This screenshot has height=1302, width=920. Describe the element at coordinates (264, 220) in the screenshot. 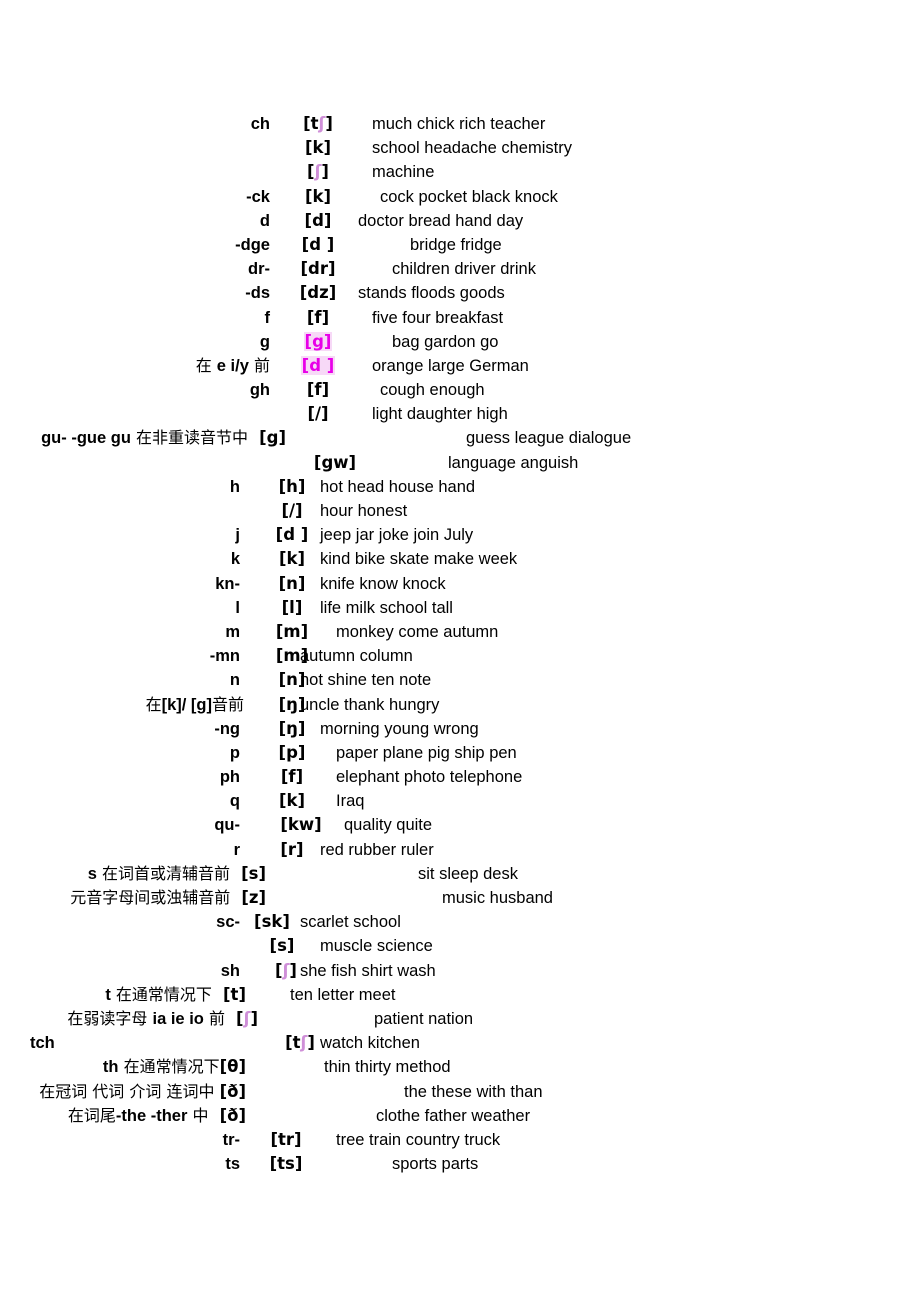

I see `rule-letter: d` at that location.